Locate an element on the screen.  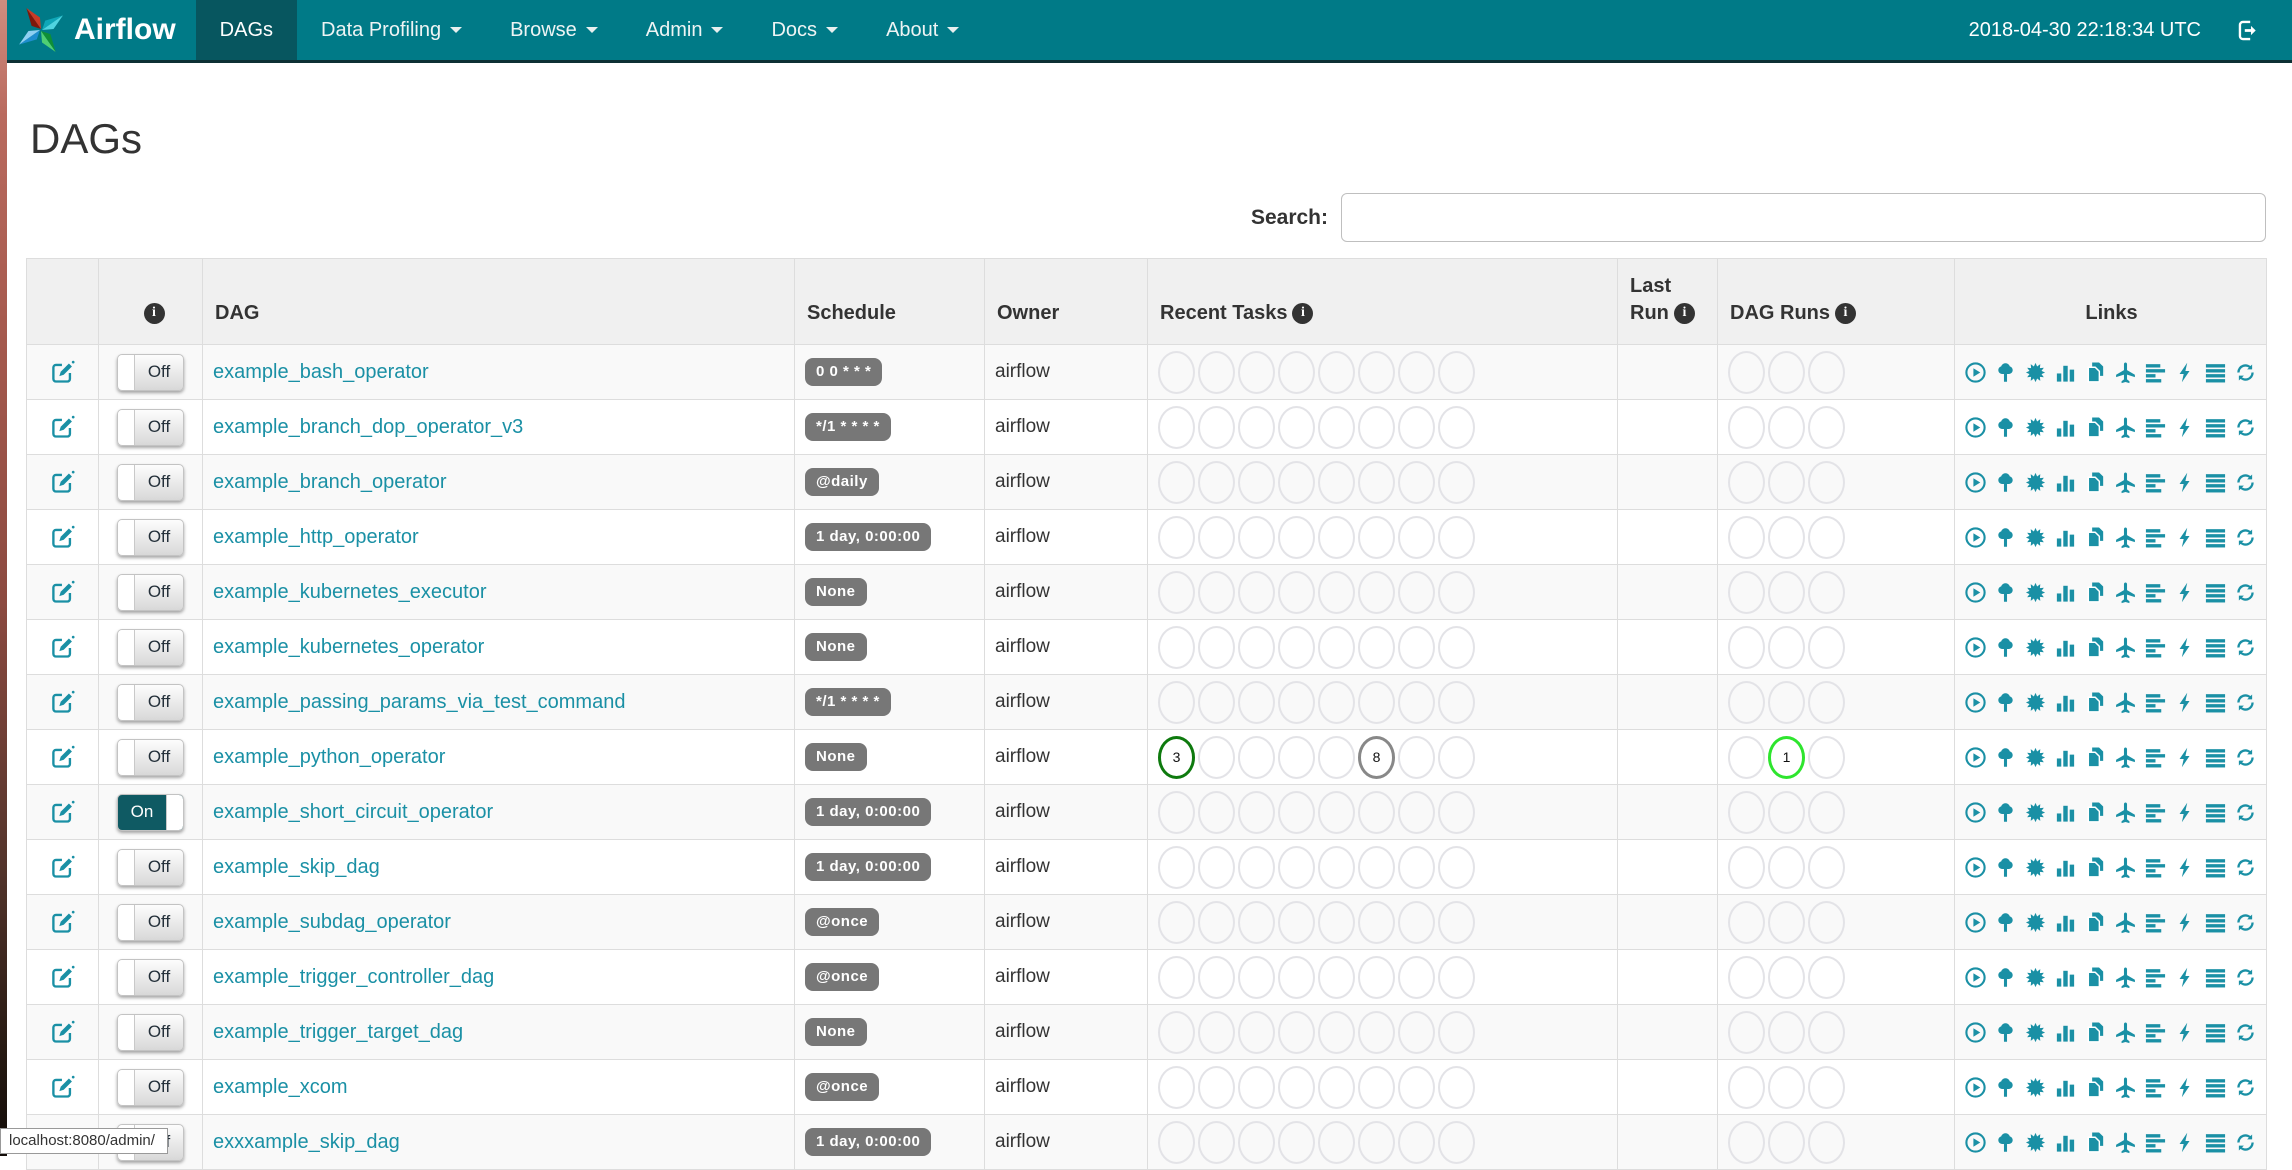
dag-link: example_skip_dag is located at coordinates (296, 867).